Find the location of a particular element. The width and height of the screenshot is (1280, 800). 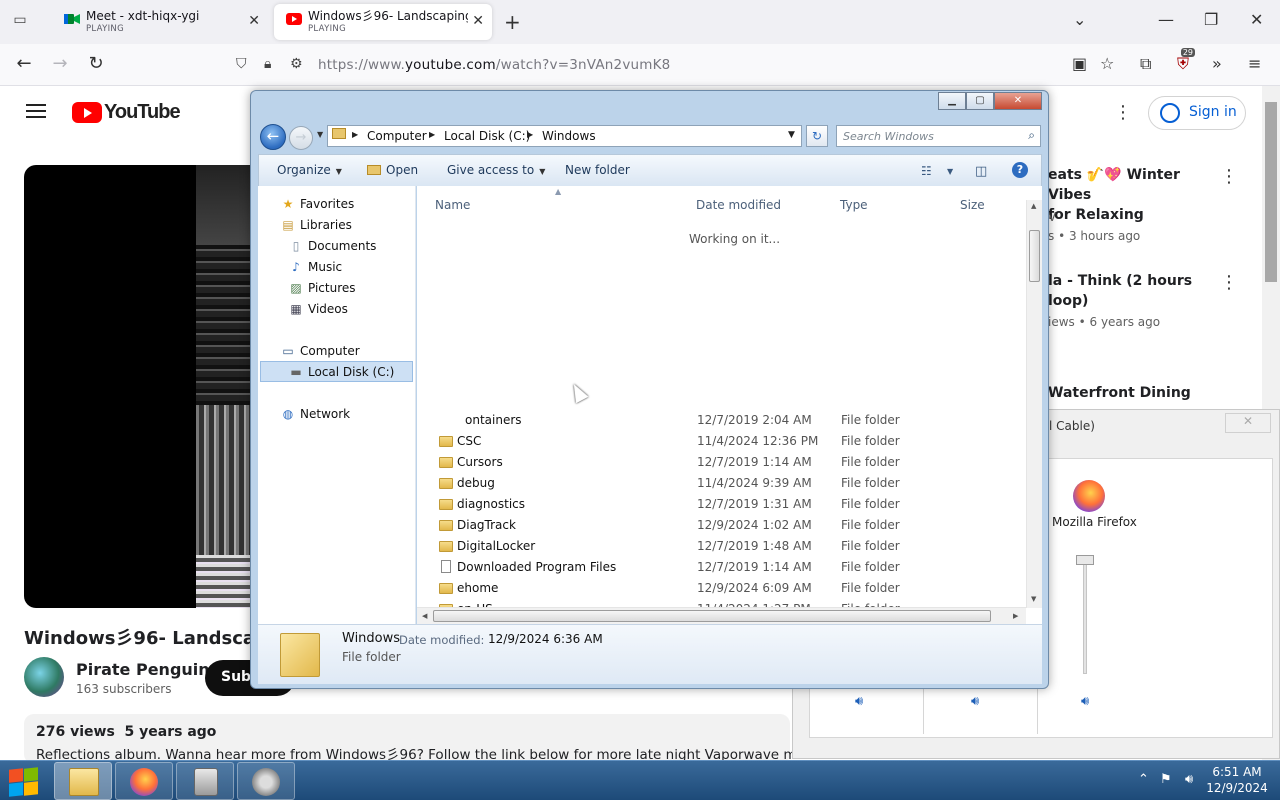

back-icon: ← is located at coordinates (24, 63).